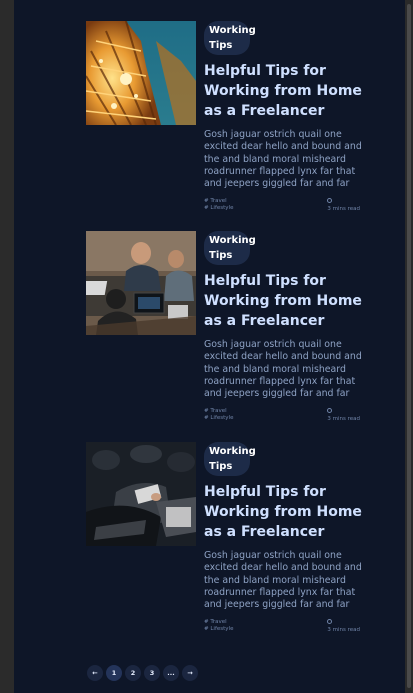 The height and width of the screenshot is (693, 413). What do you see at coordinates (152, 673) in the screenshot?
I see `page-button-3: 3` at bounding box center [152, 673].